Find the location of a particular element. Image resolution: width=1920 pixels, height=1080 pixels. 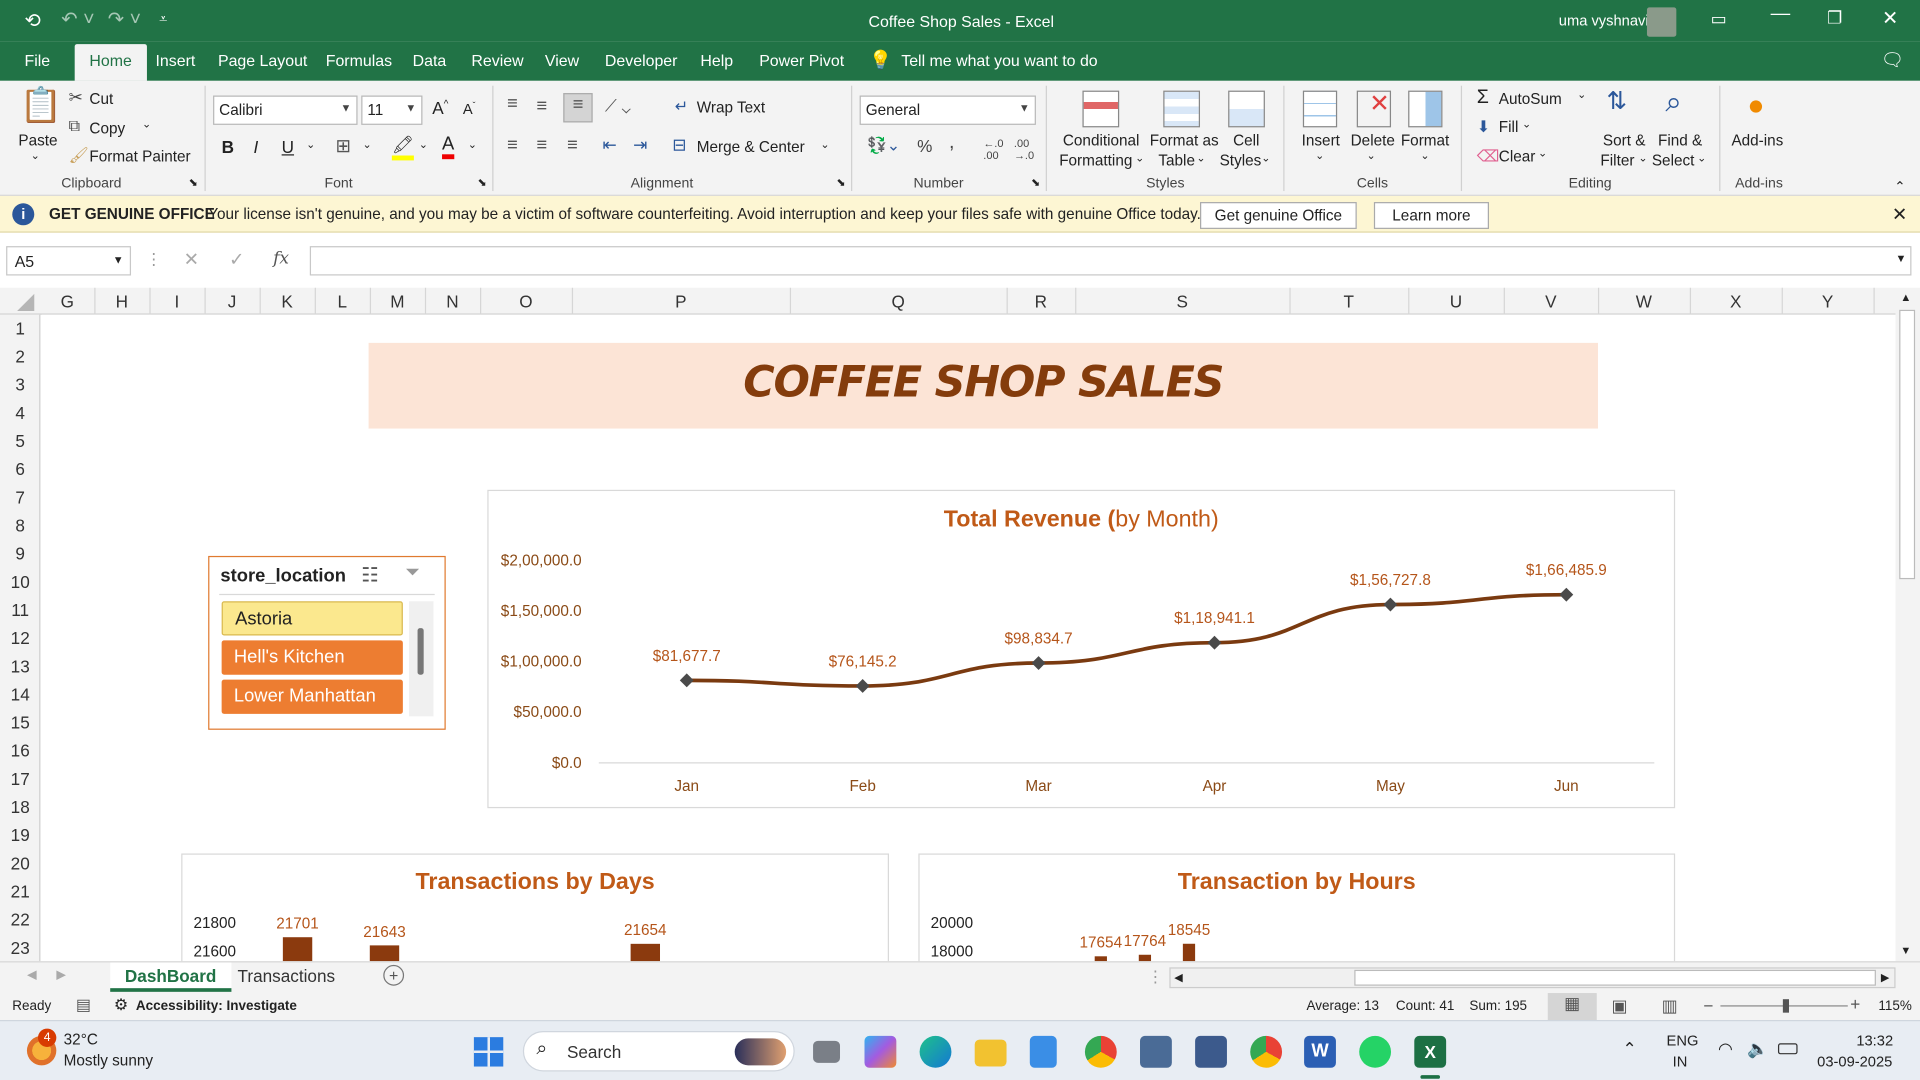

get-genuine-office-button: Get genuine Office is located at coordinates (1278, 215).